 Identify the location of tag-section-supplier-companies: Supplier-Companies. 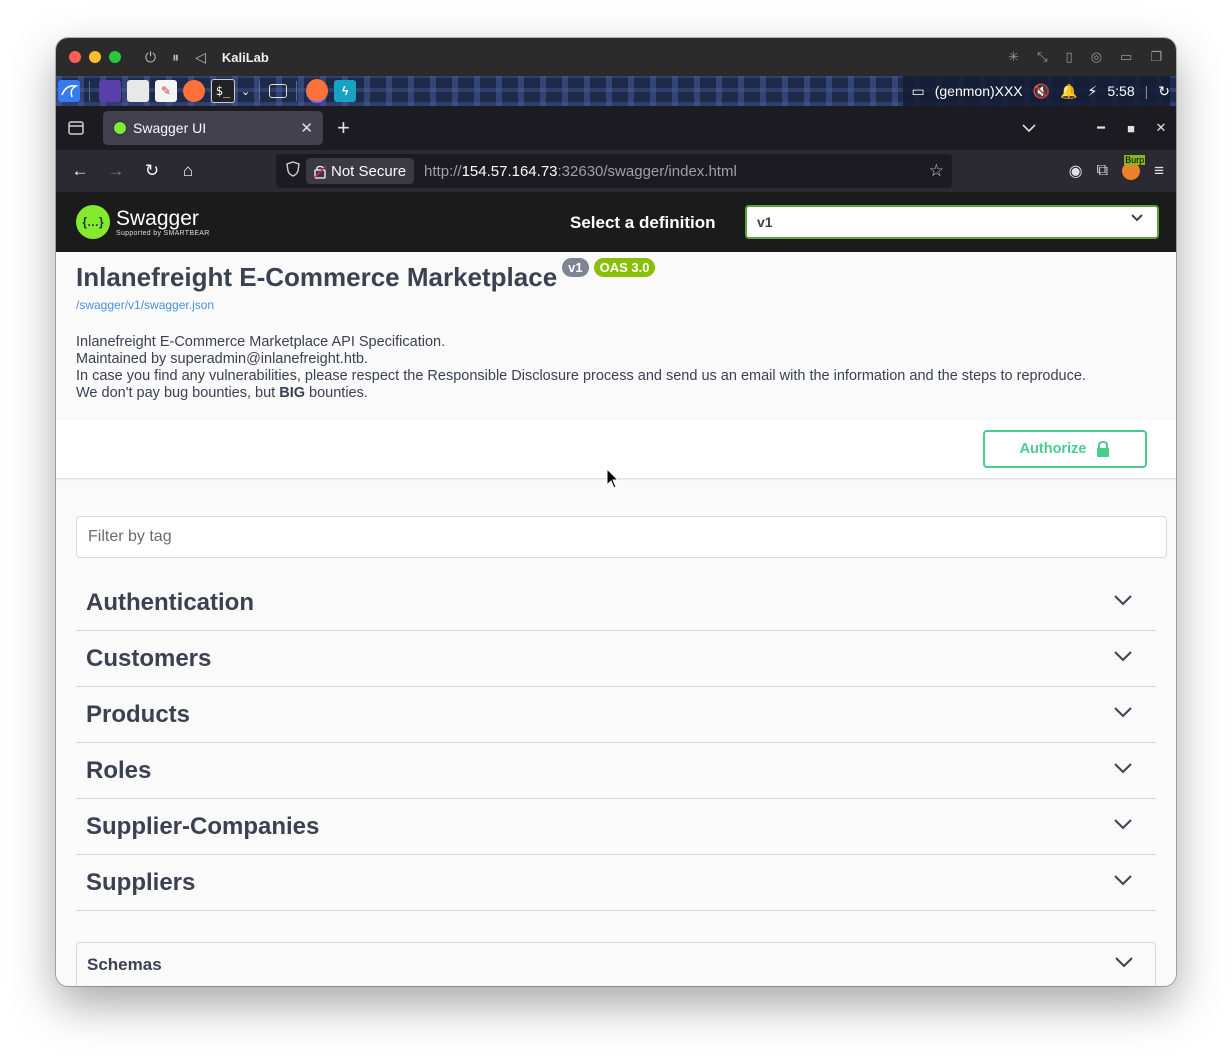
(616, 827).